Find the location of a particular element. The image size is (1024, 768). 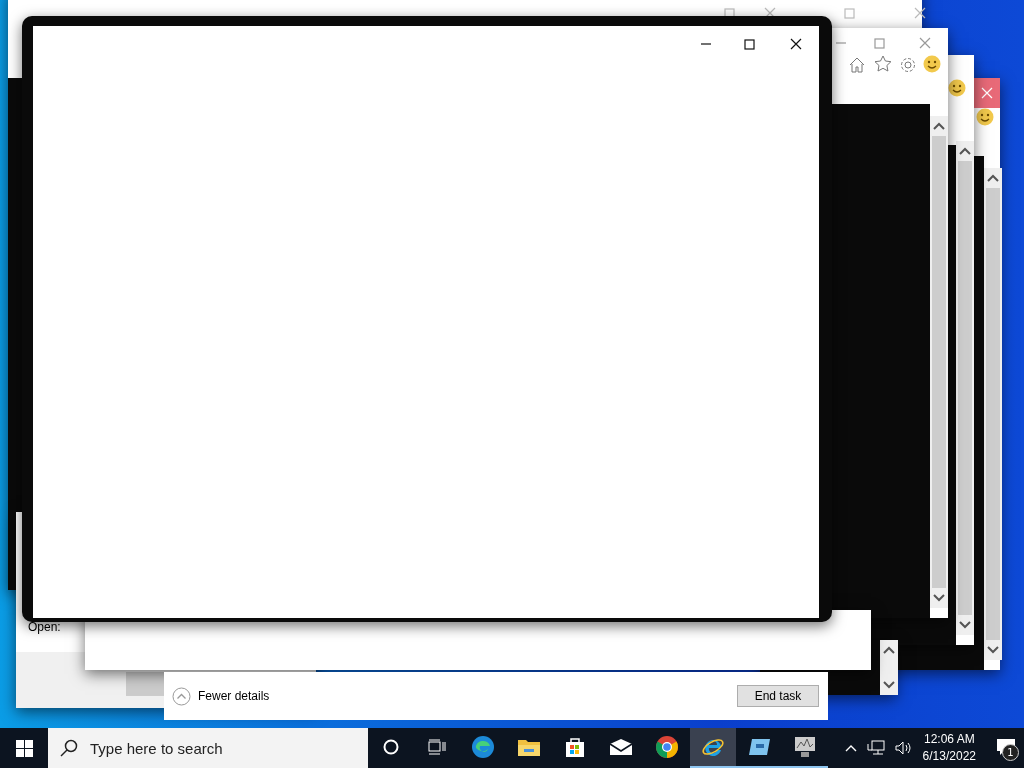

search-placeholder: Type here to search is located at coordinates (156, 748).